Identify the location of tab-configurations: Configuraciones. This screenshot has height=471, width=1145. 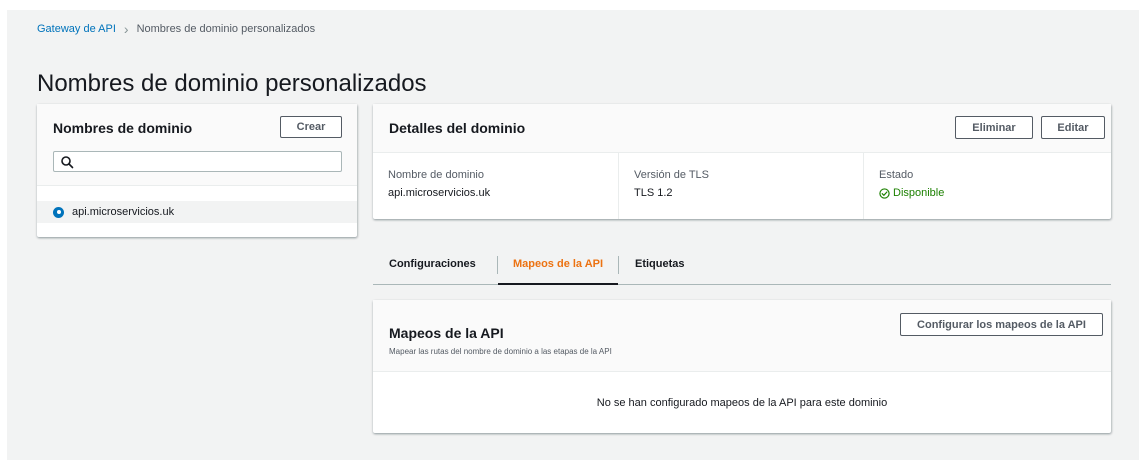
(432, 264).